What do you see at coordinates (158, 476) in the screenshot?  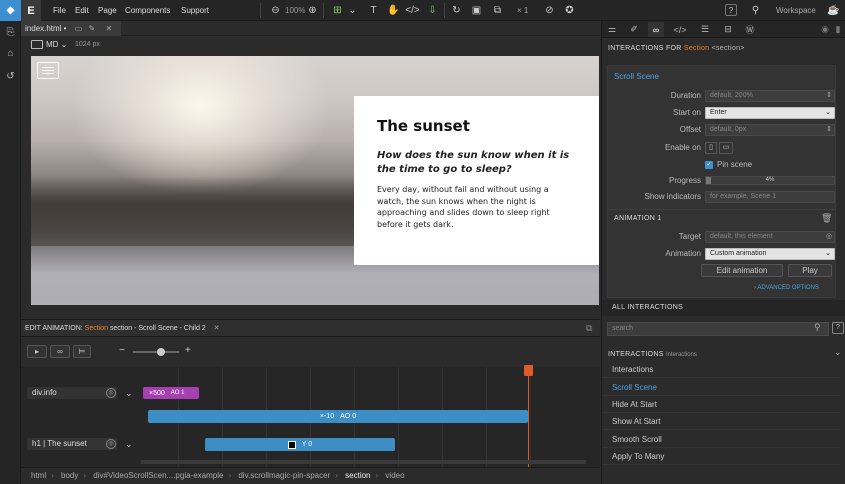 I see `breadcrumb-item: div#VideoScrollScen....pgia-example` at bounding box center [158, 476].